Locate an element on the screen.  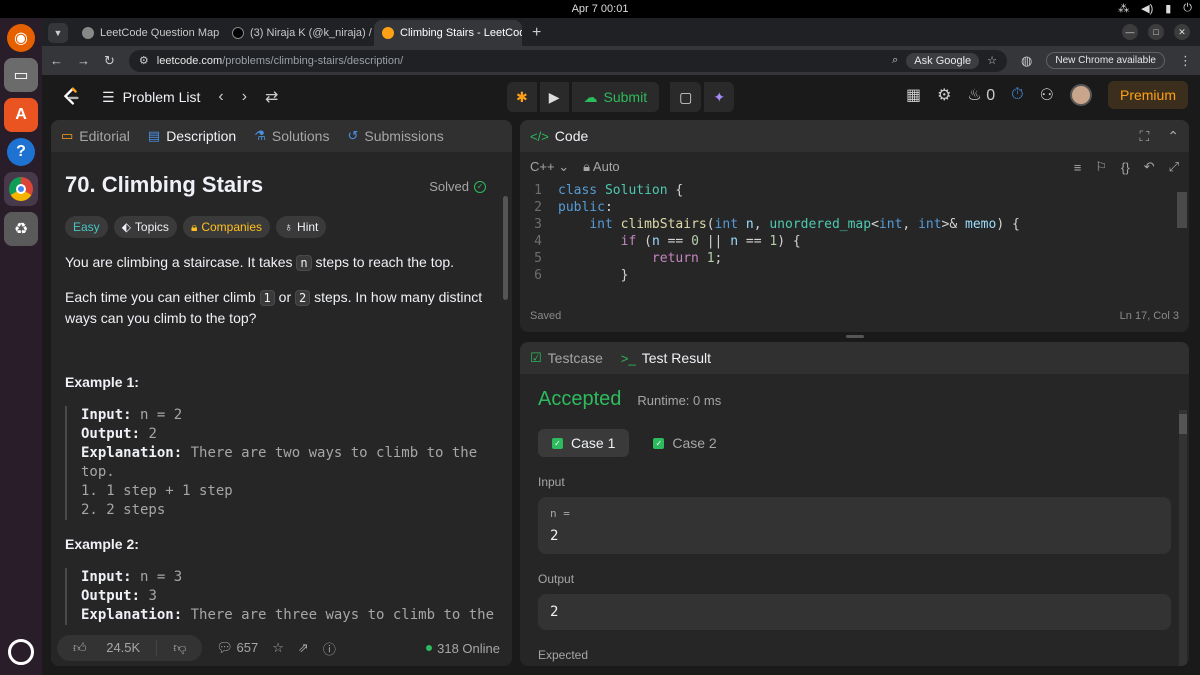
favorite-star-icon: ☆ is located at coordinates (278, 648).